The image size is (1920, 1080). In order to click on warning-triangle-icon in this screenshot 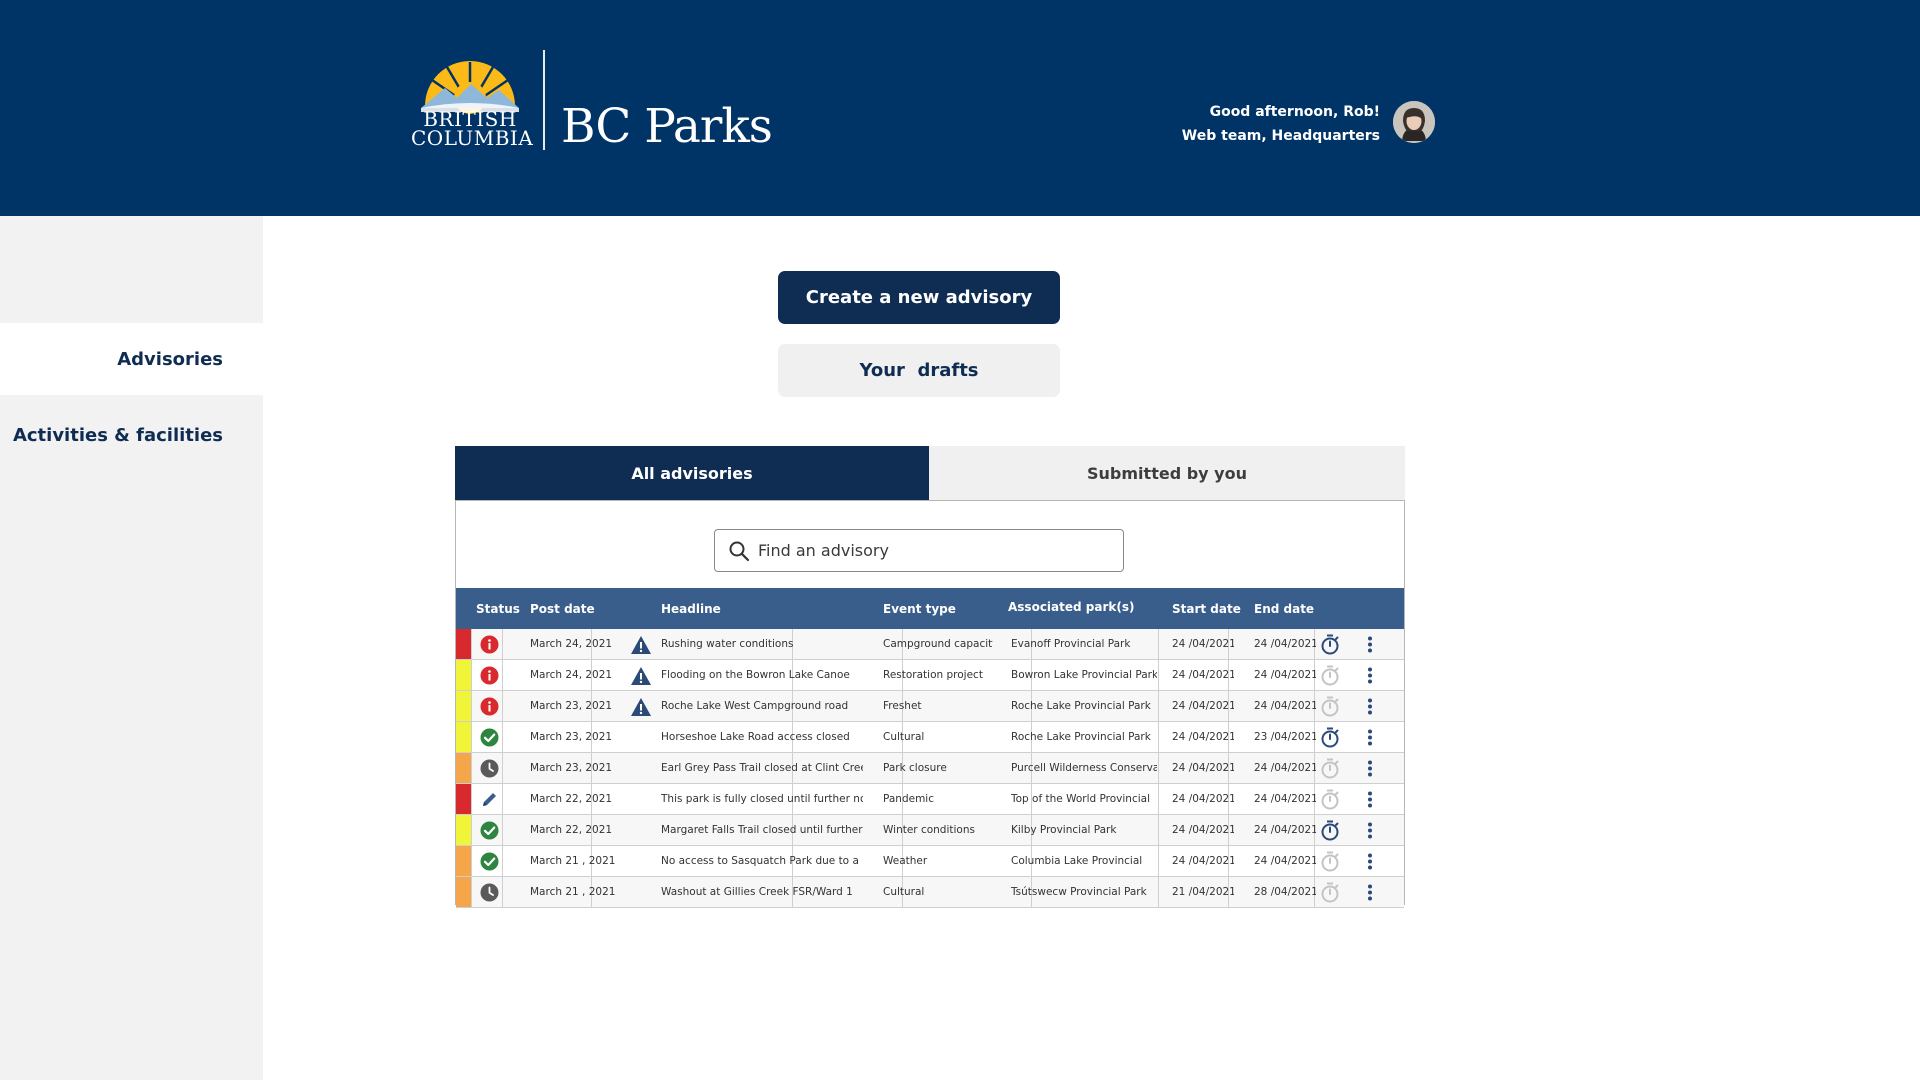, I will do `click(641, 707)`.